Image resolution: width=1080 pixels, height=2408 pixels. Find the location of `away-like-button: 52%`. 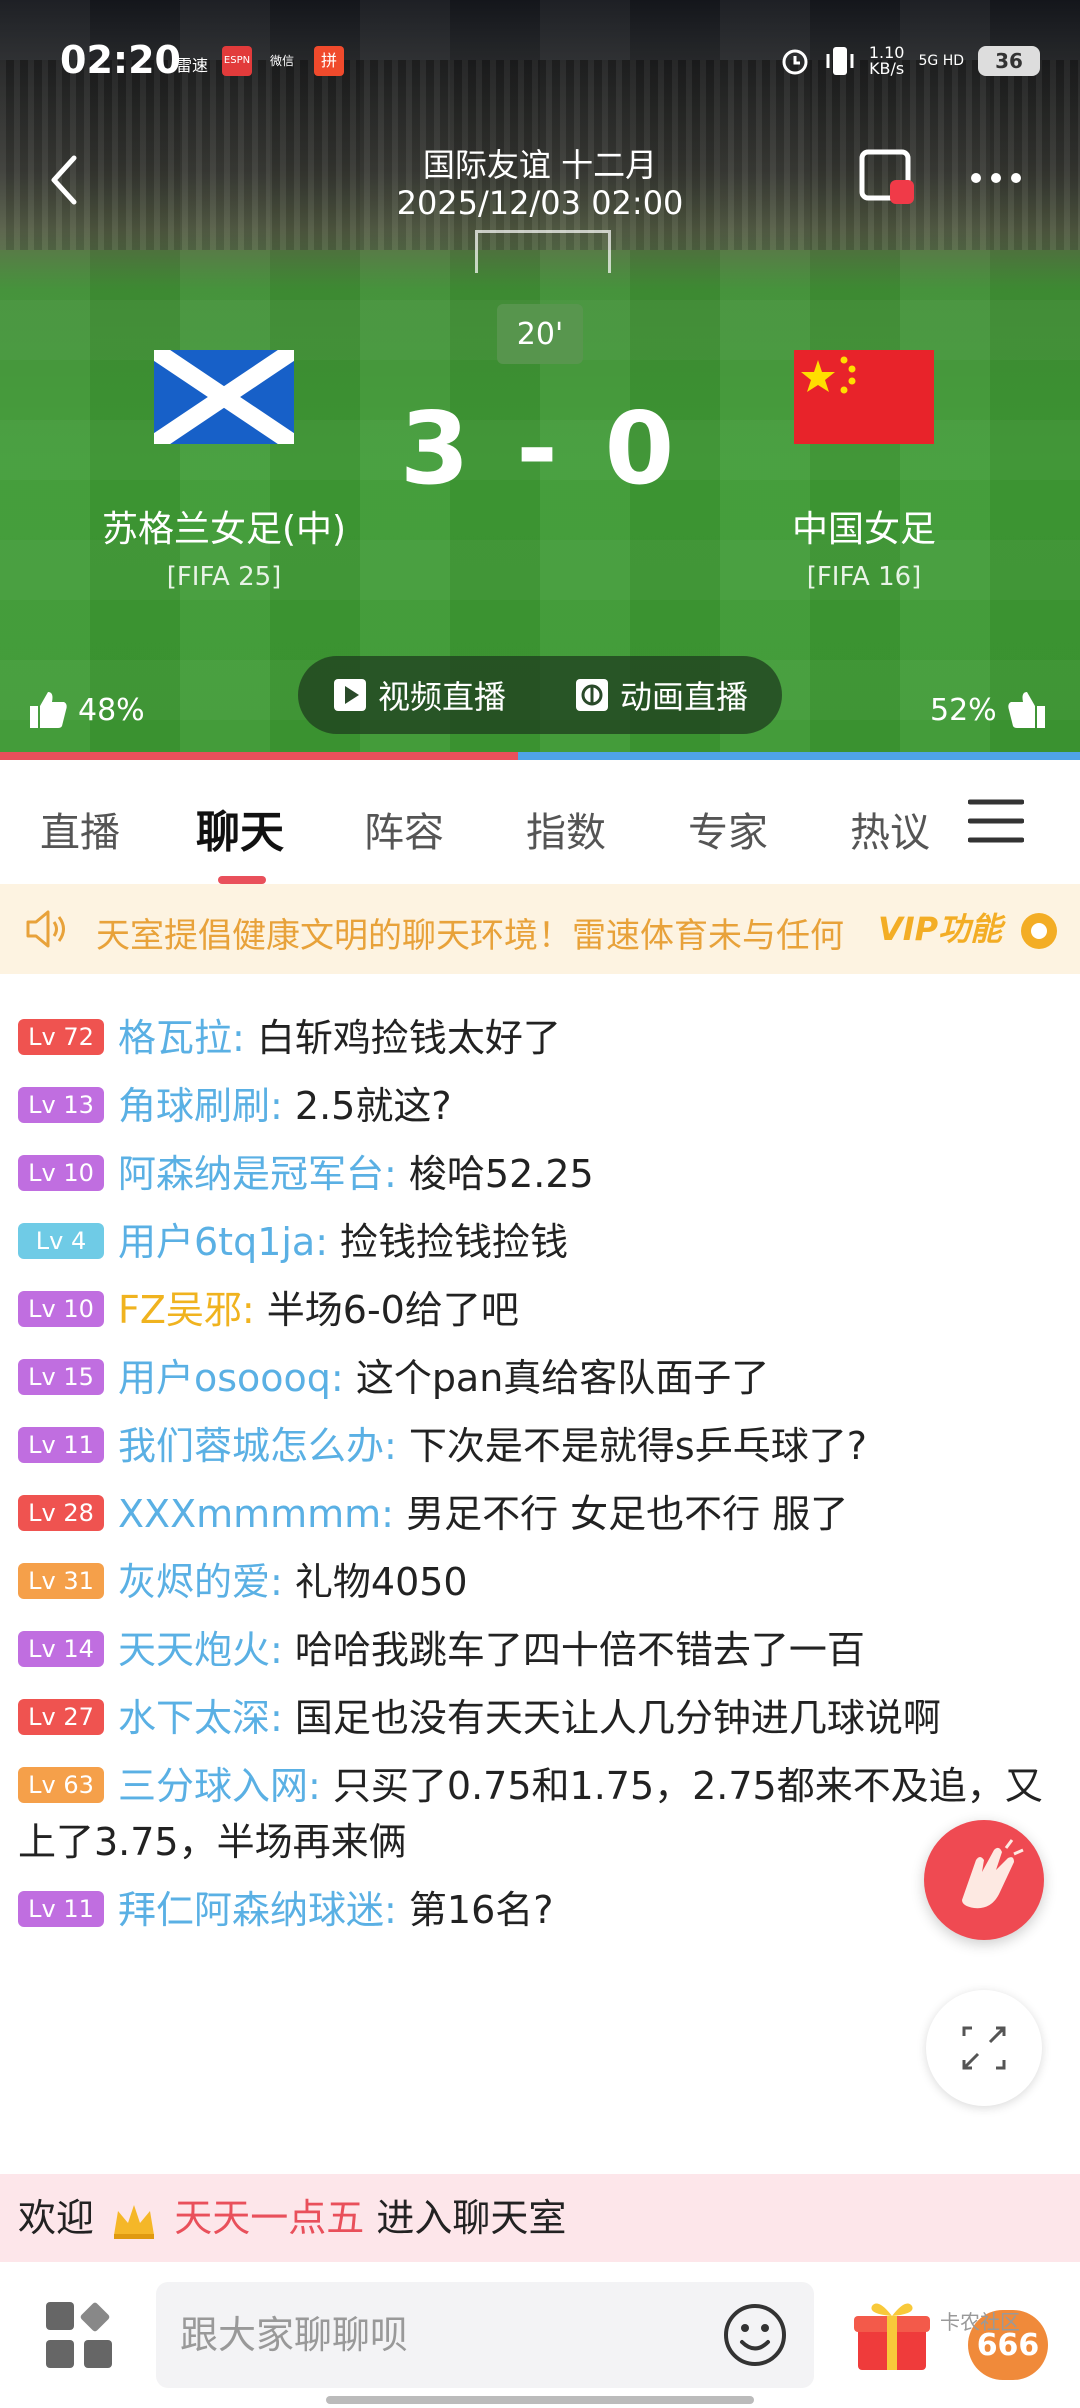

away-like-button: 52% is located at coordinates (988, 710).